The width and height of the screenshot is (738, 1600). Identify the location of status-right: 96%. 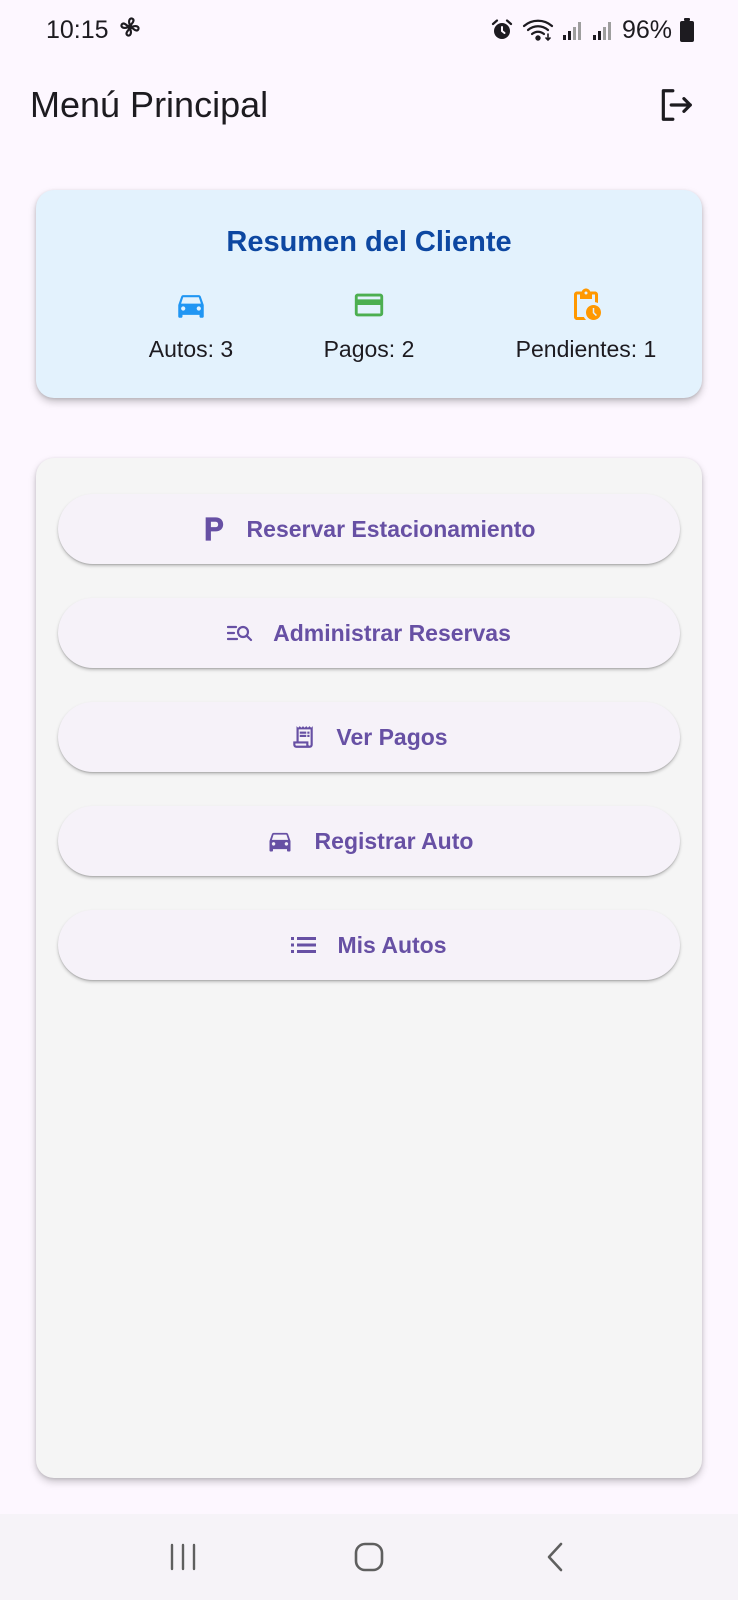
(592, 30).